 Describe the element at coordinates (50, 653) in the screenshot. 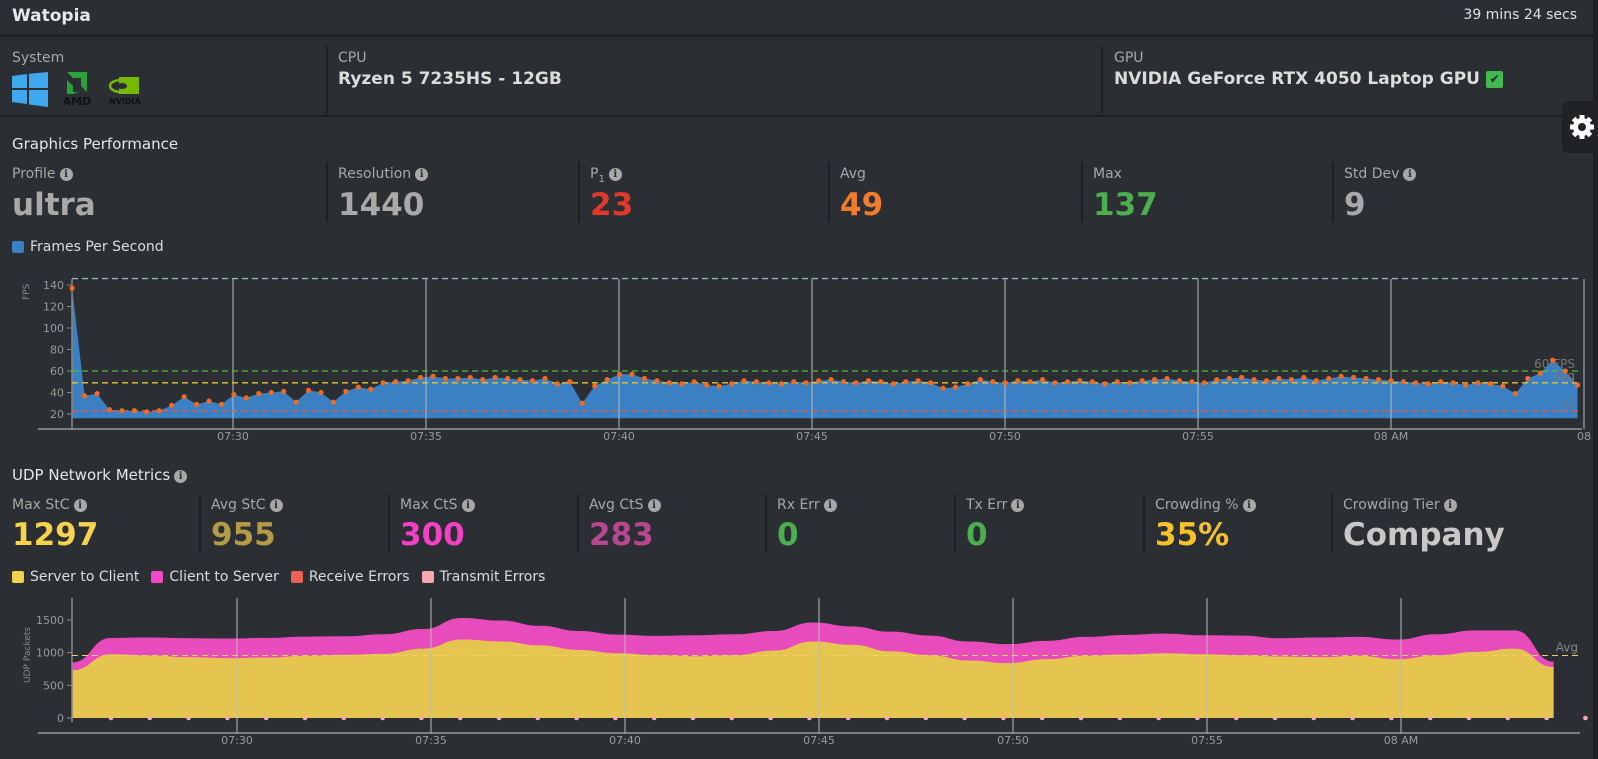

I see `y-tick-label: 1000` at that location.